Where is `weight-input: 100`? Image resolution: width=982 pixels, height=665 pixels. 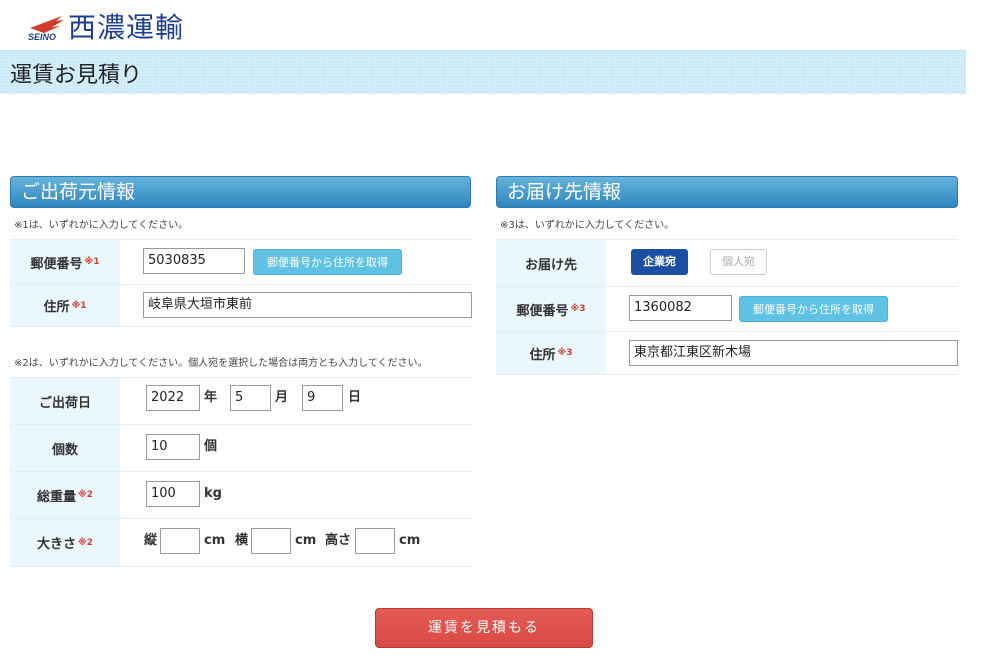
weight-input: 100 is located at coordinates (173, 494).